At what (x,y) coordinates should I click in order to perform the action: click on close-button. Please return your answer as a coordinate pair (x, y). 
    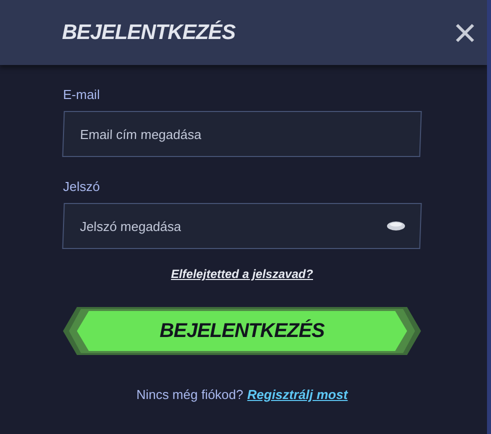
    Looking at the image, I should click on (465, 32).